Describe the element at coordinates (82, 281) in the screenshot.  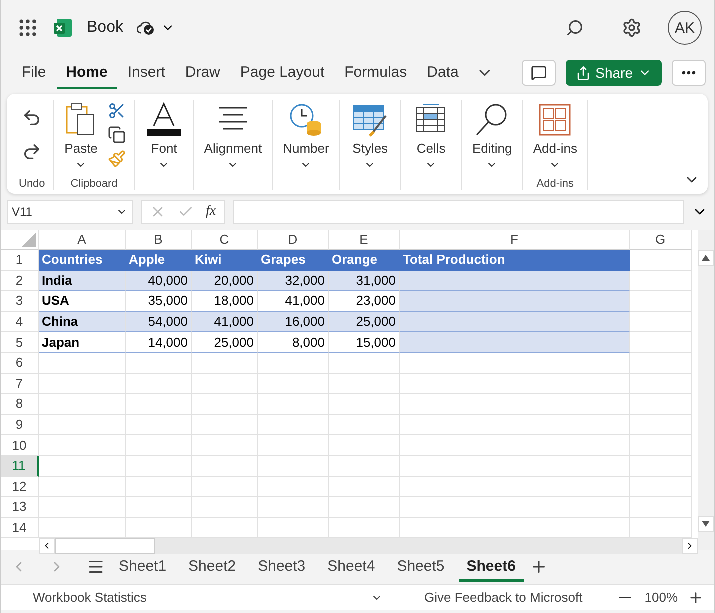
I see `table-cell: India` at that location.